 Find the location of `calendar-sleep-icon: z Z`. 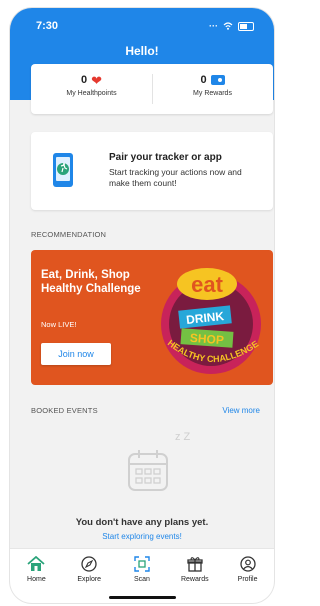

calendar-sleep-icon: z Z is located at coordinates (159, 461).